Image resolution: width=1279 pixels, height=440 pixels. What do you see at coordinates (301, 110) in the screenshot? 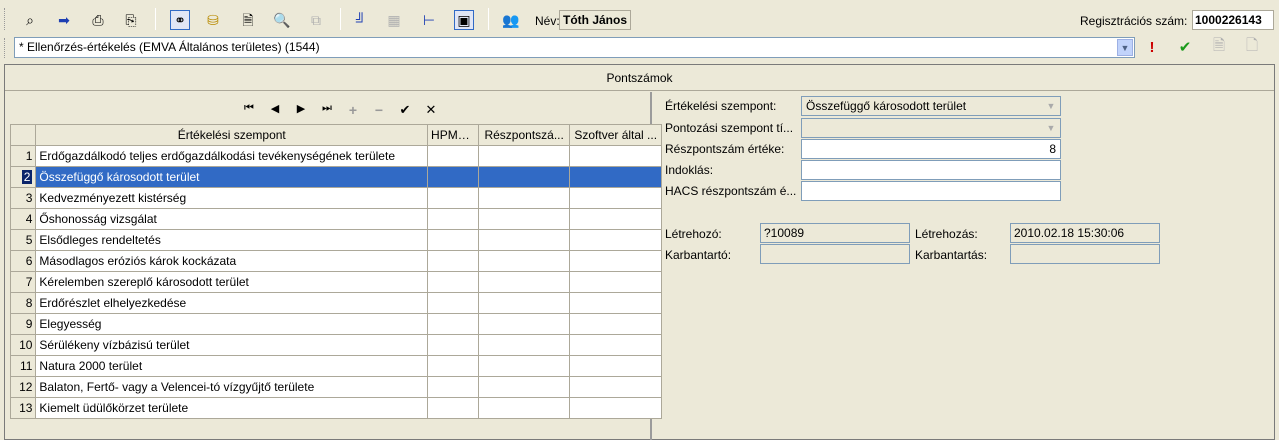
I see `next-record-icon: ▶` at bounding box center [301, 110].